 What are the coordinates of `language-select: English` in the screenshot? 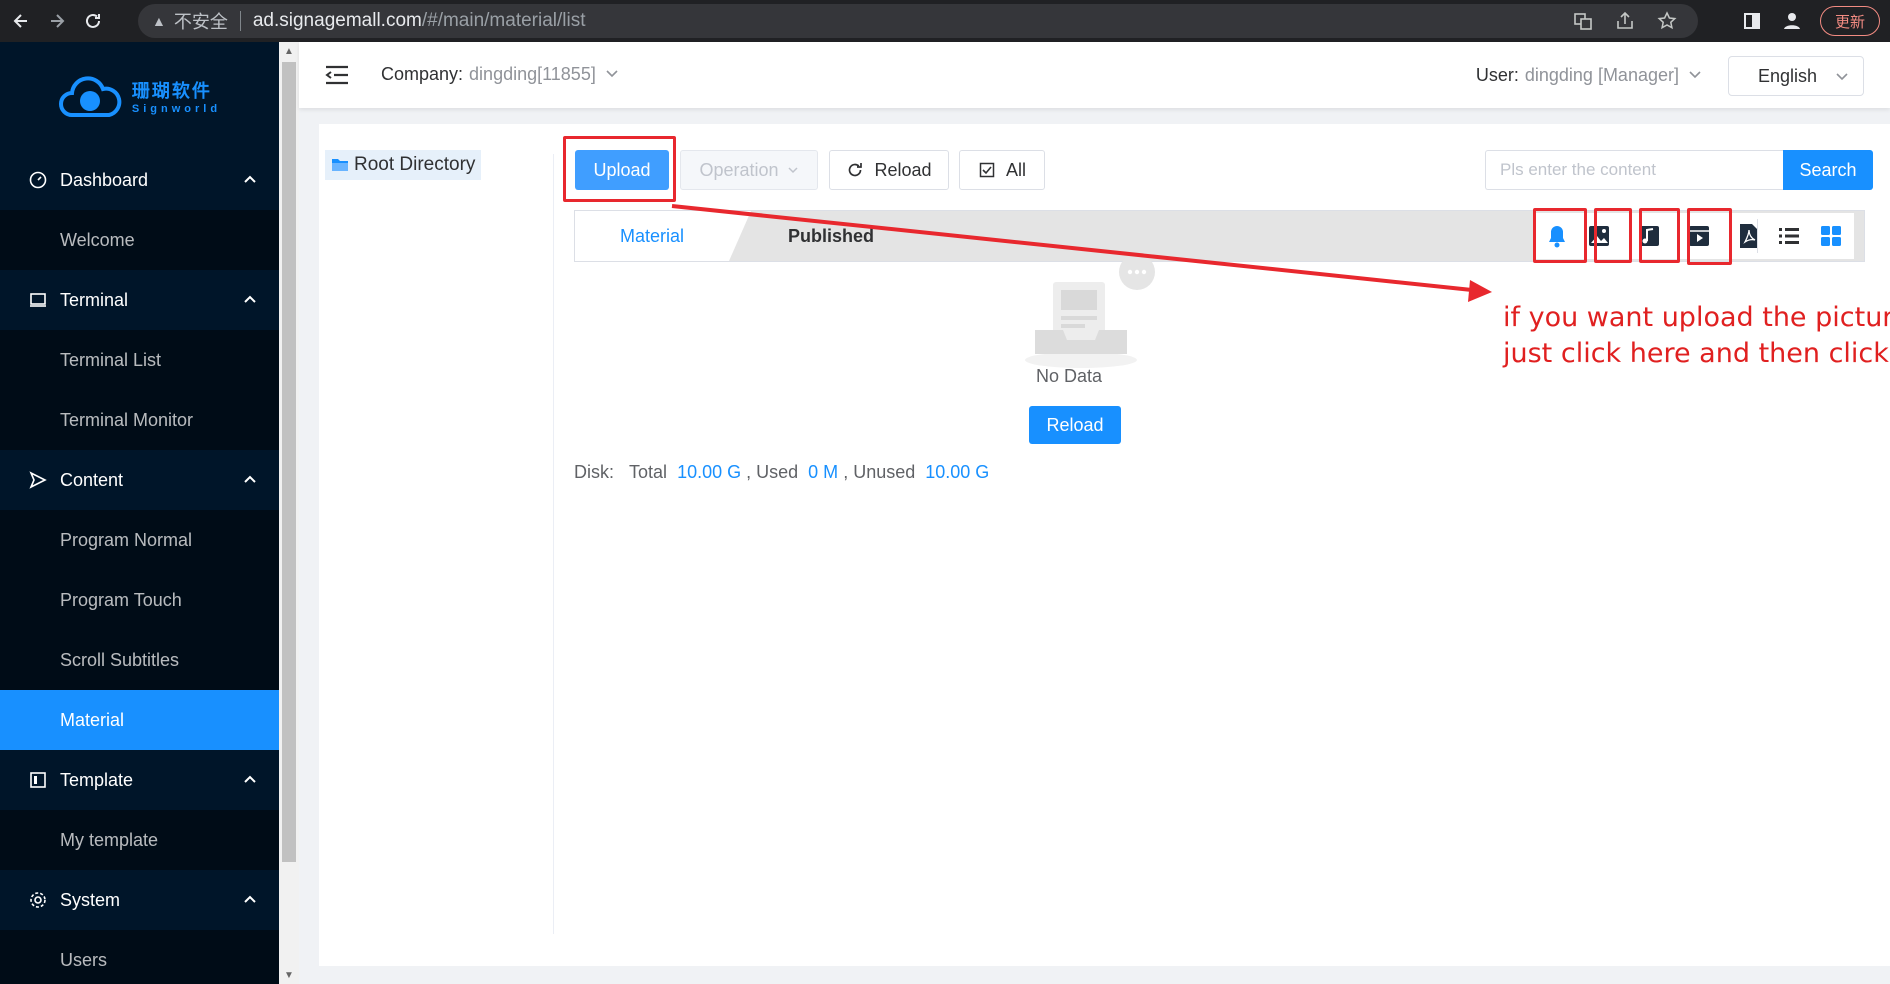 It's located at (1796, 76).